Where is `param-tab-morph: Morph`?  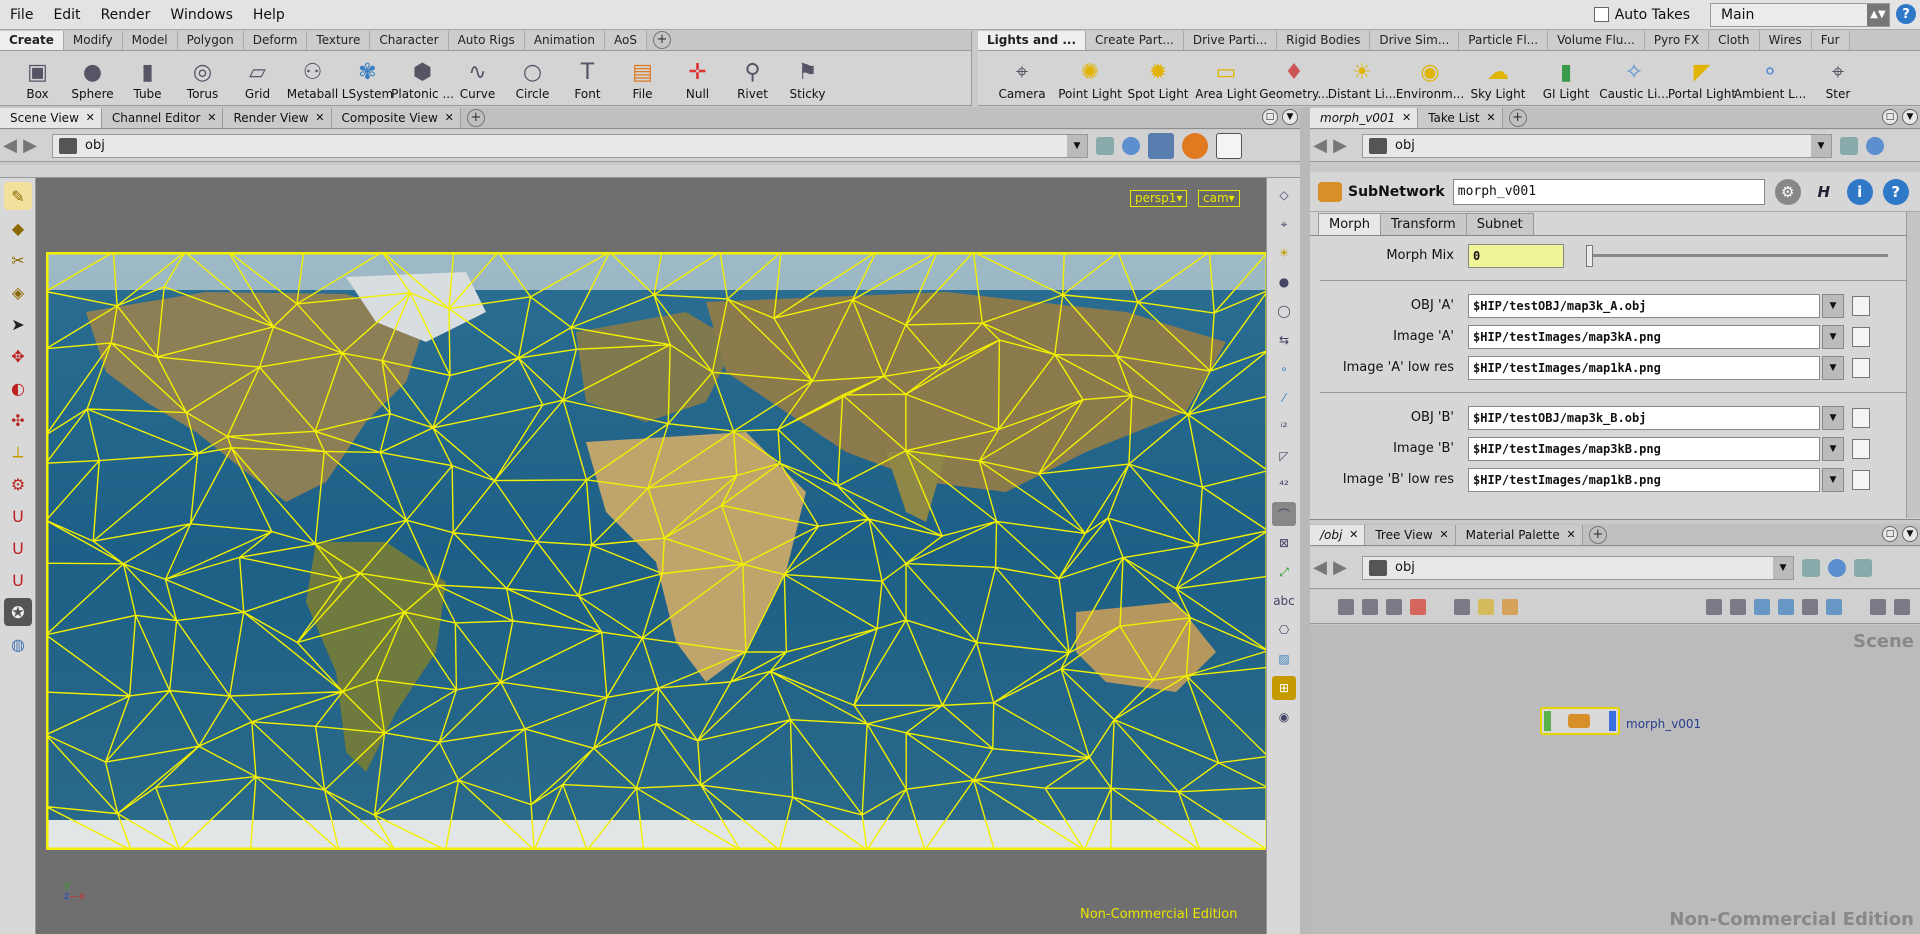 param-tab-morph: Morph is located at coordinates (1350, 224).